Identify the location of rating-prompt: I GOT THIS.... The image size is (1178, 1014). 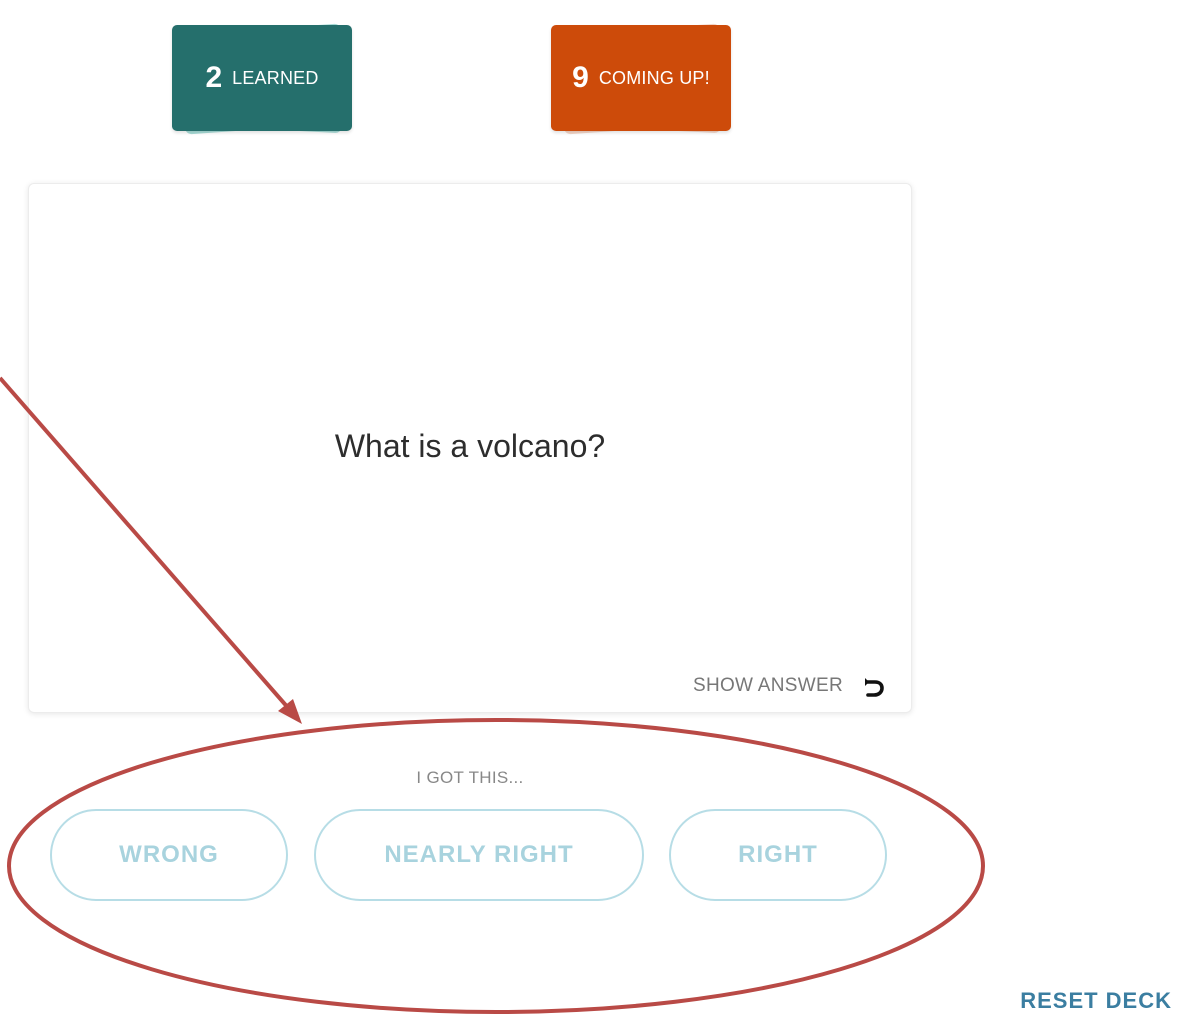
(470, 777).